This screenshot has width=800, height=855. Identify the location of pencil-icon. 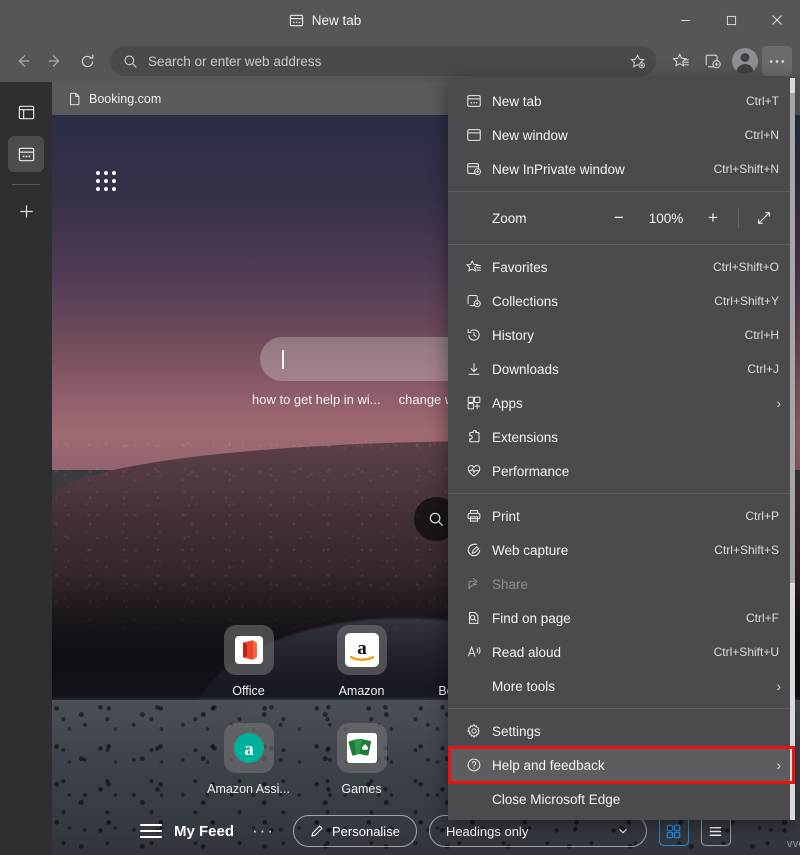
(317, 831).